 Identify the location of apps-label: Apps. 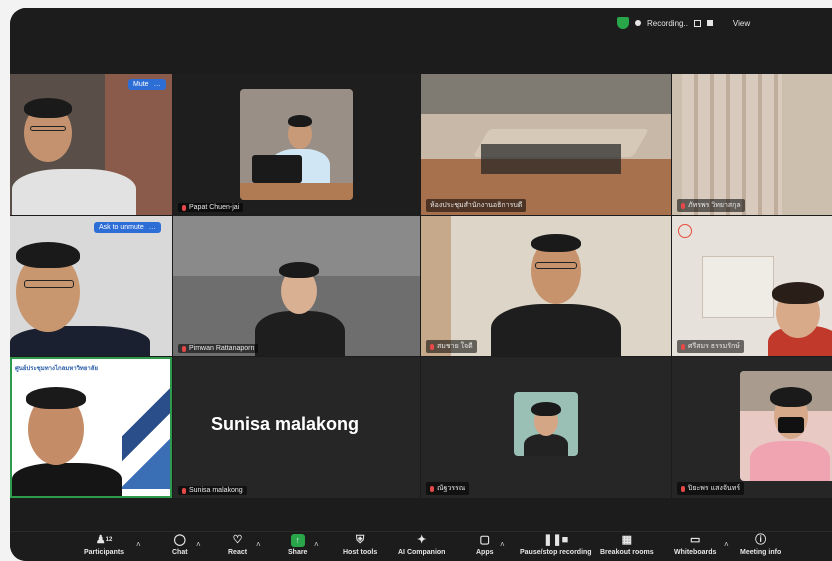
(485, 552).